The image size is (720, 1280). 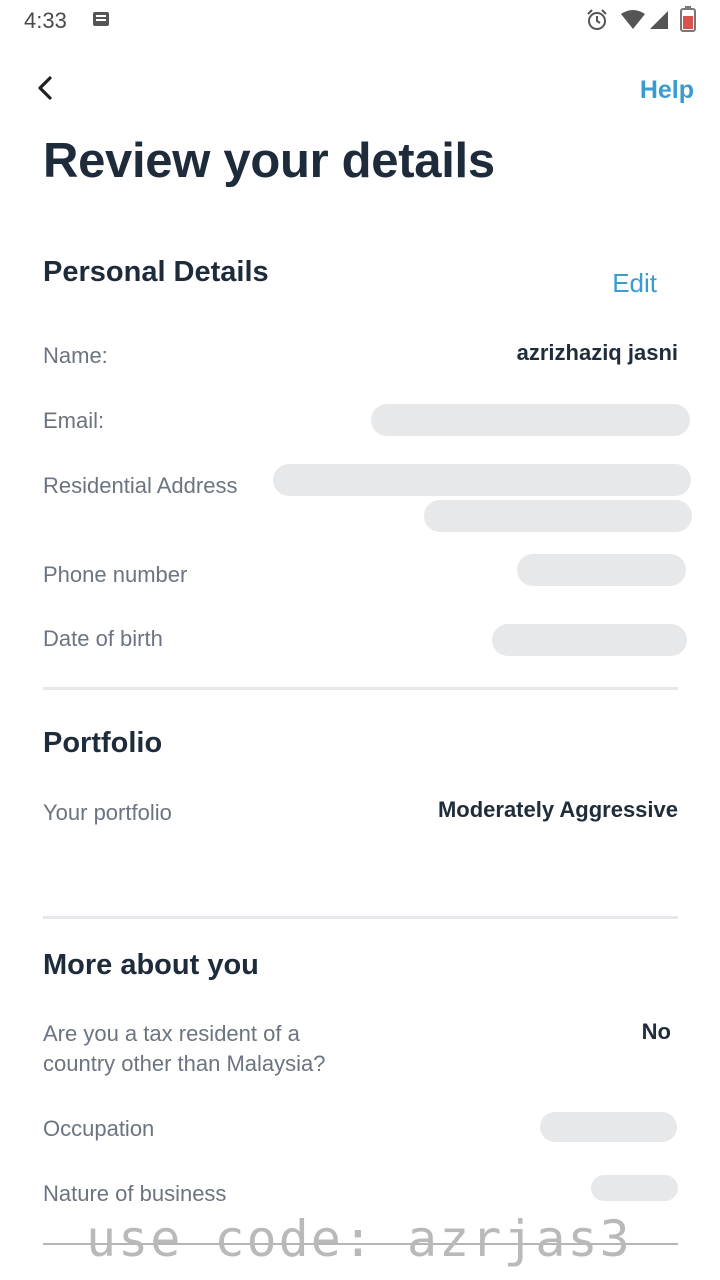 I want to click on wifi-icon, so click(x=633, y=19).